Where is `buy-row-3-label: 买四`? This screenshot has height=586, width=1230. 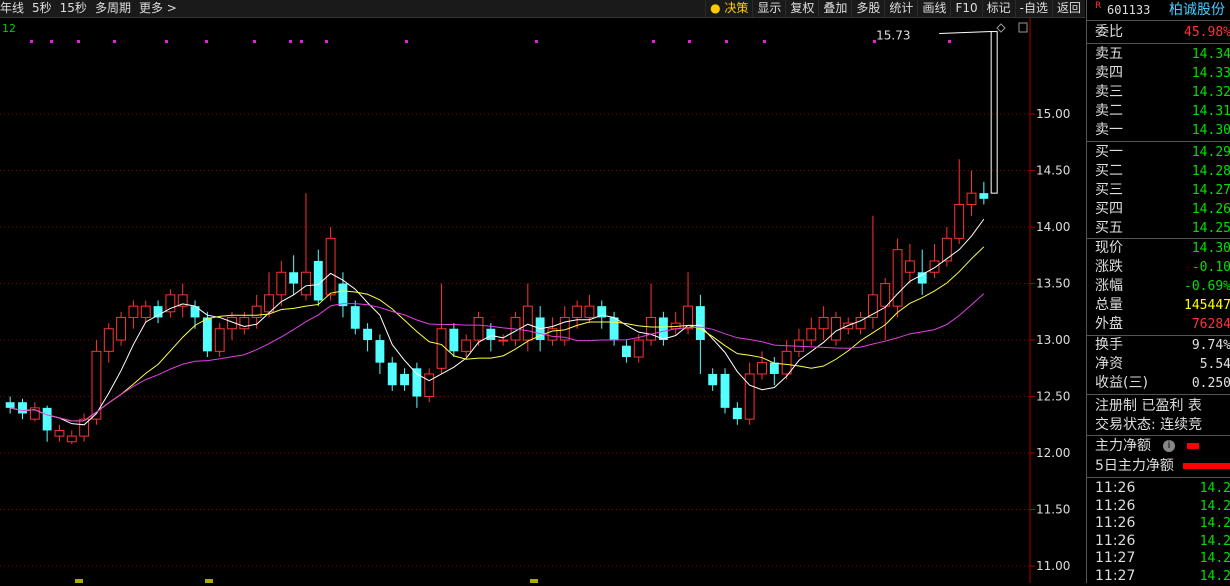
buy-row-3-label: 买四 is located at coordinates (1109, 209).